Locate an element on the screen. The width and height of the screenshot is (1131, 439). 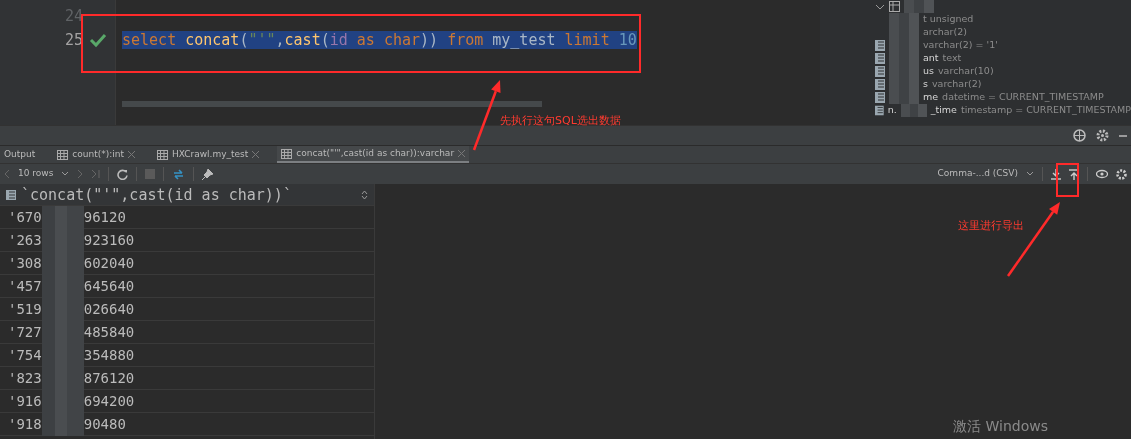
column-type: datetime = CURRENT_TIMESTAMP is located at coordinates (1023, 97).